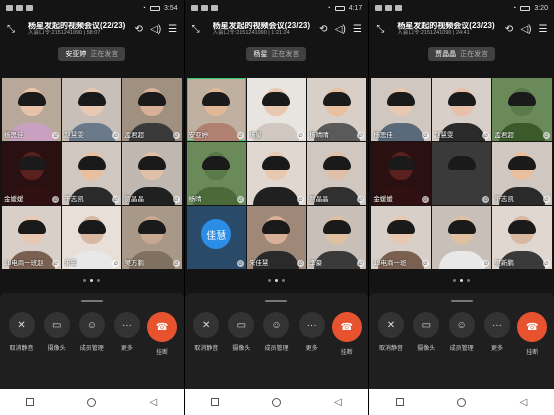 The width and height of the screenshot is (554, 415). I want to click on participant-tile: 杨晴晴 ∅, so click(337, 109).